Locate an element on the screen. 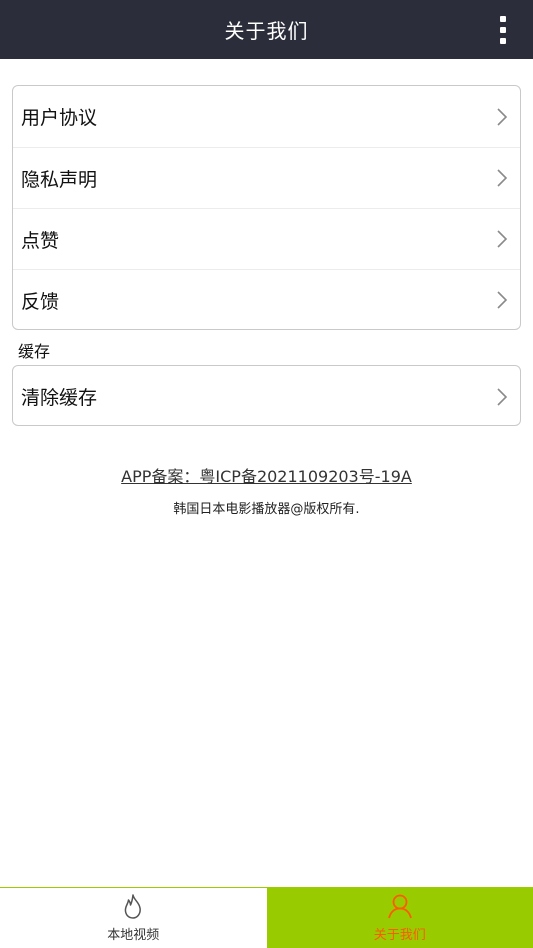 This screenshot has width=533, height=948. tab-label: 关于我们 is located at coordinates (399, 935).